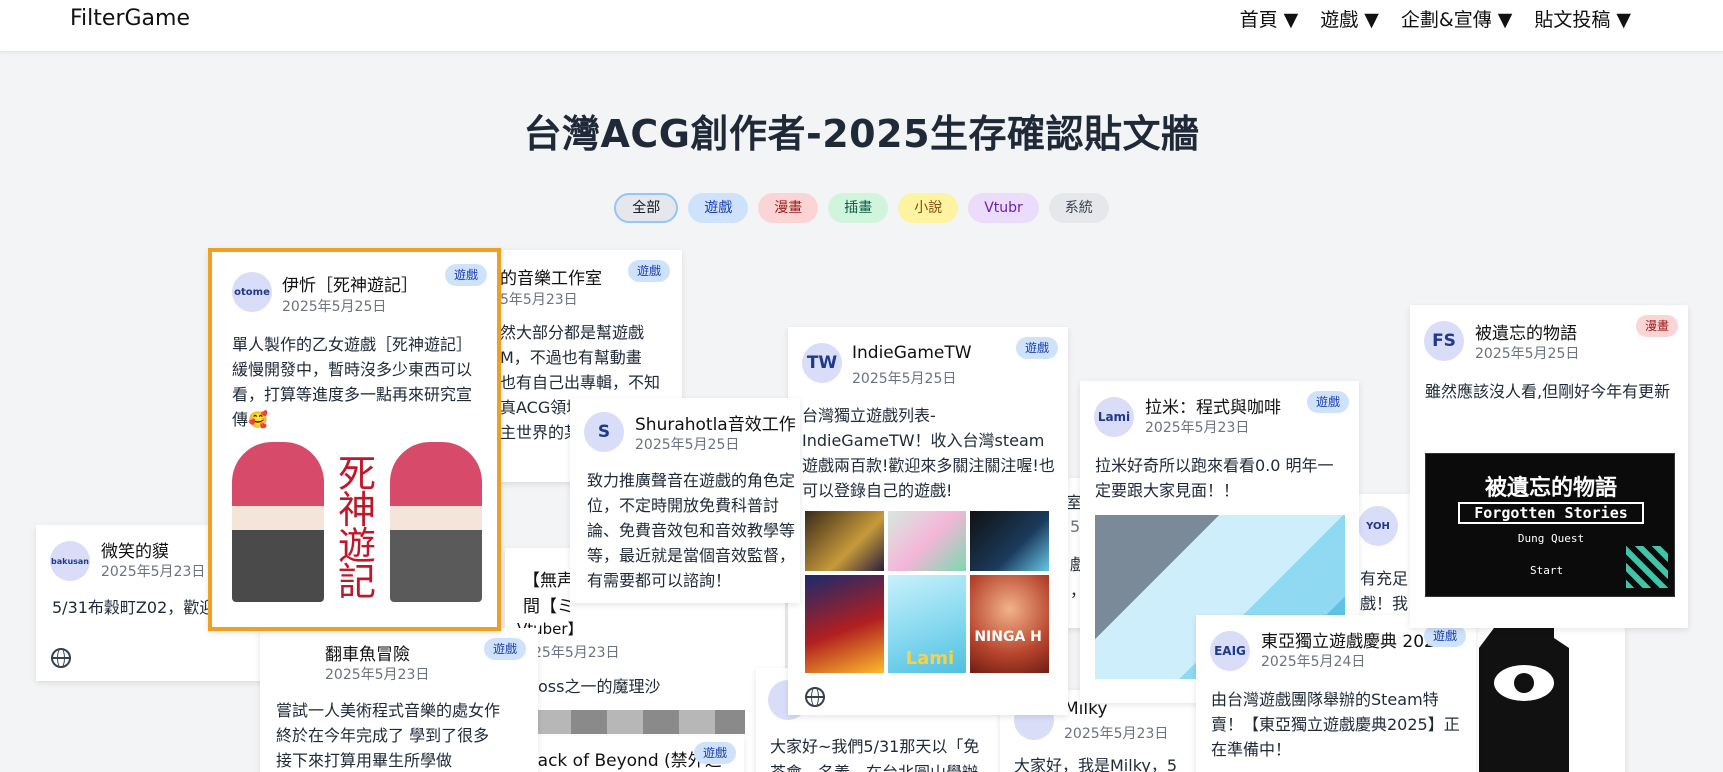 This screenshot has width=1723, height=772. I want to click on card-text: 大家好，我是Milky，5, so click(1096, 764).